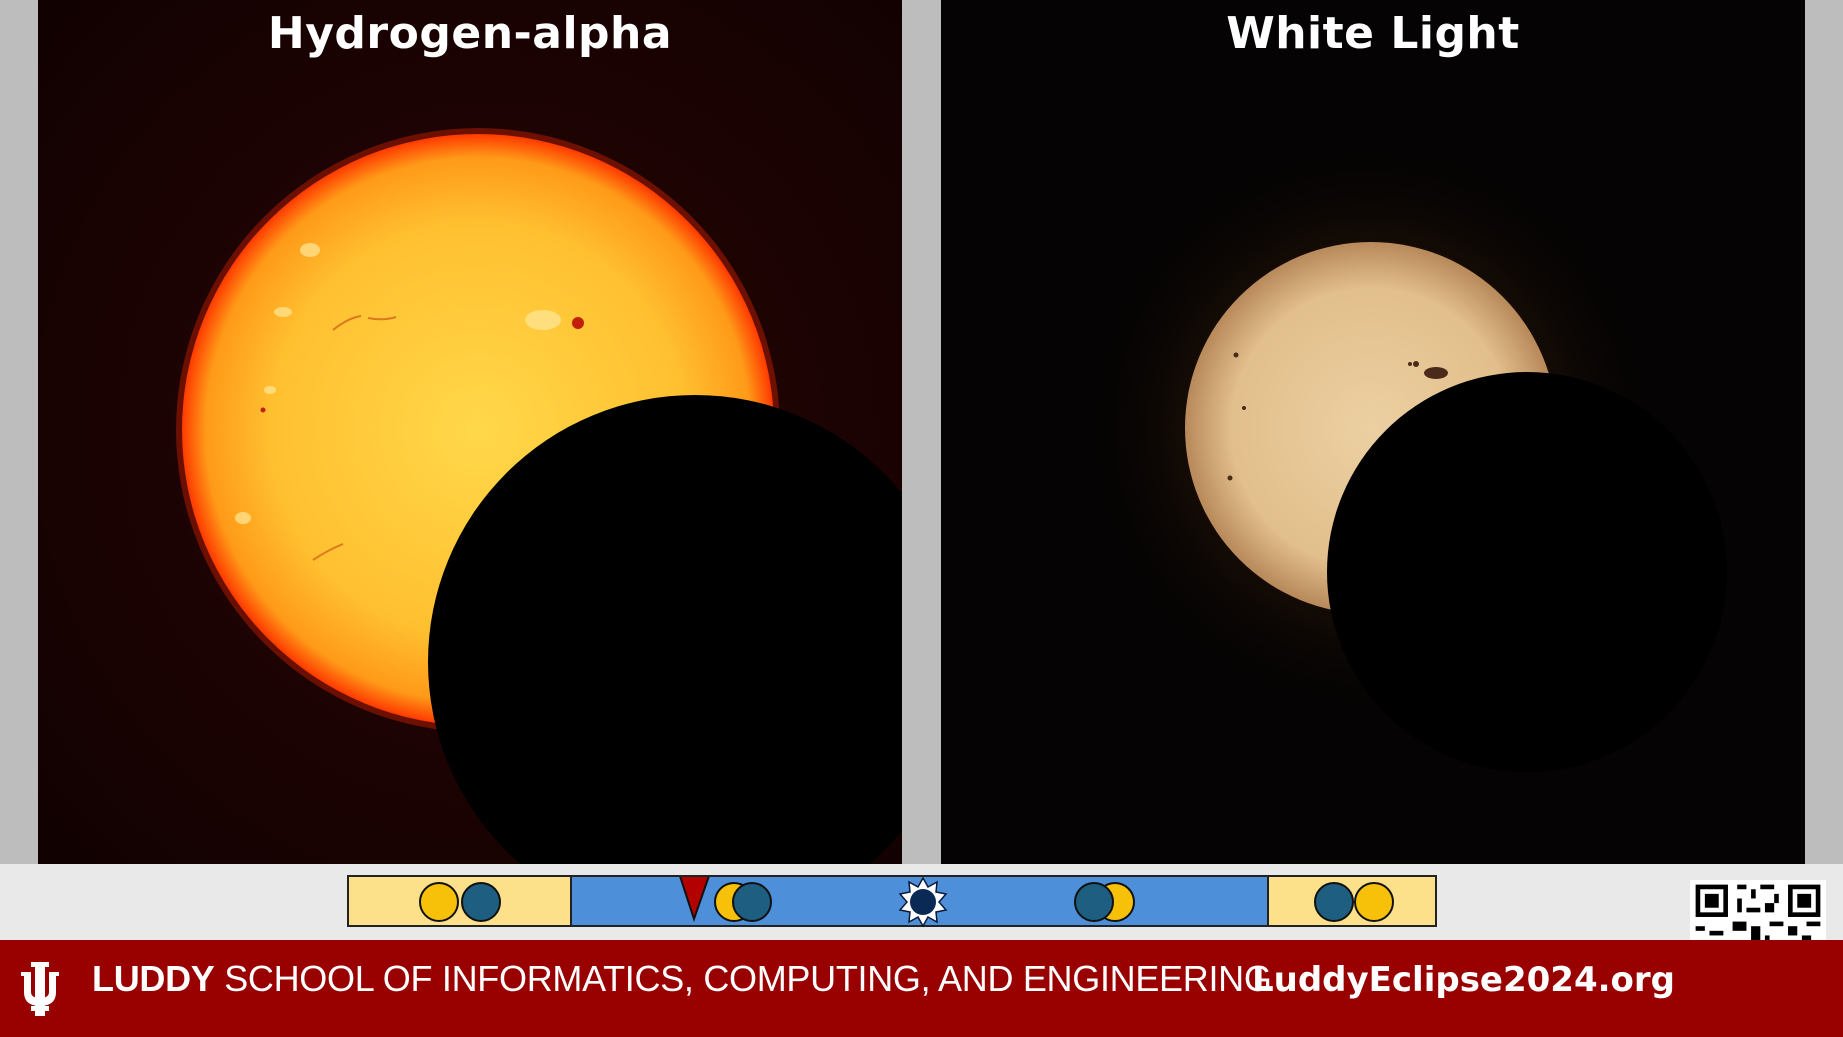 The height and width of the screenshot is (1037, 1843). I want to click on iu-trident-icon, so click(40, 989).